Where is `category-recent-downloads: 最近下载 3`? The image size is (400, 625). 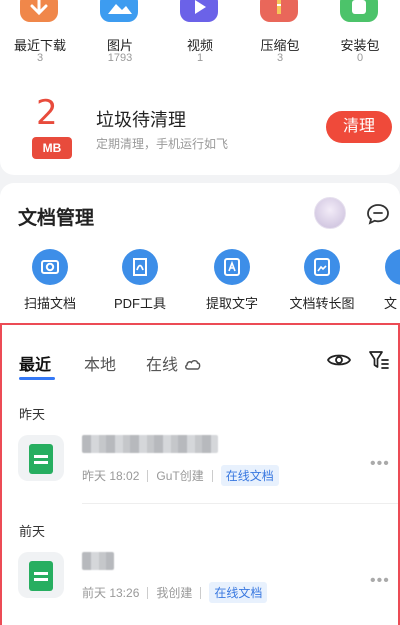
category-recent-downloads: 最近下载 3 is located at coordinates (40, 40).